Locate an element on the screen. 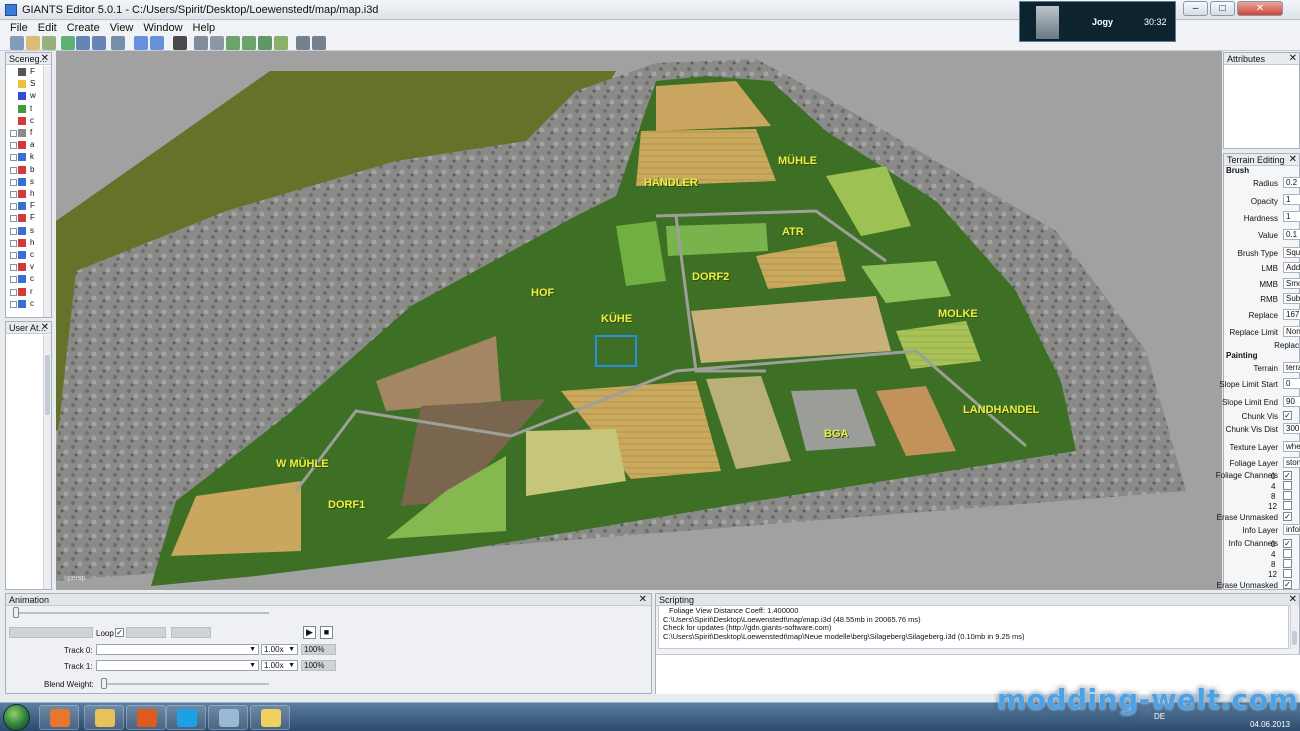 The image size is (1300, 731). replace-field: 167. is located at coordinates (1291, 314).